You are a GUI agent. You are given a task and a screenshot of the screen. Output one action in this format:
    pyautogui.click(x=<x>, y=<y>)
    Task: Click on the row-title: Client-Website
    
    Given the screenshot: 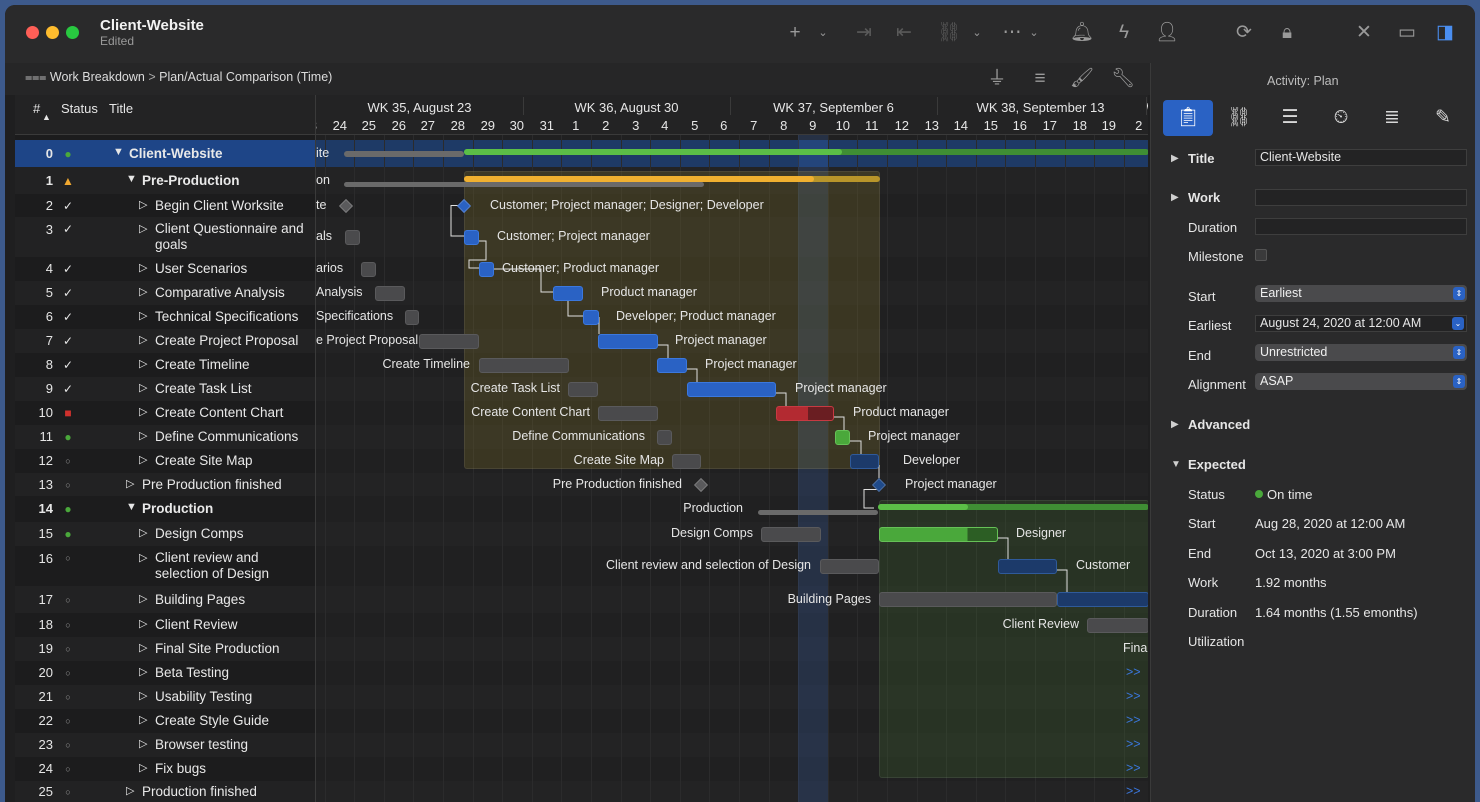 What is the action you would take?
    pyautogui.click(x=220, y=154)
    